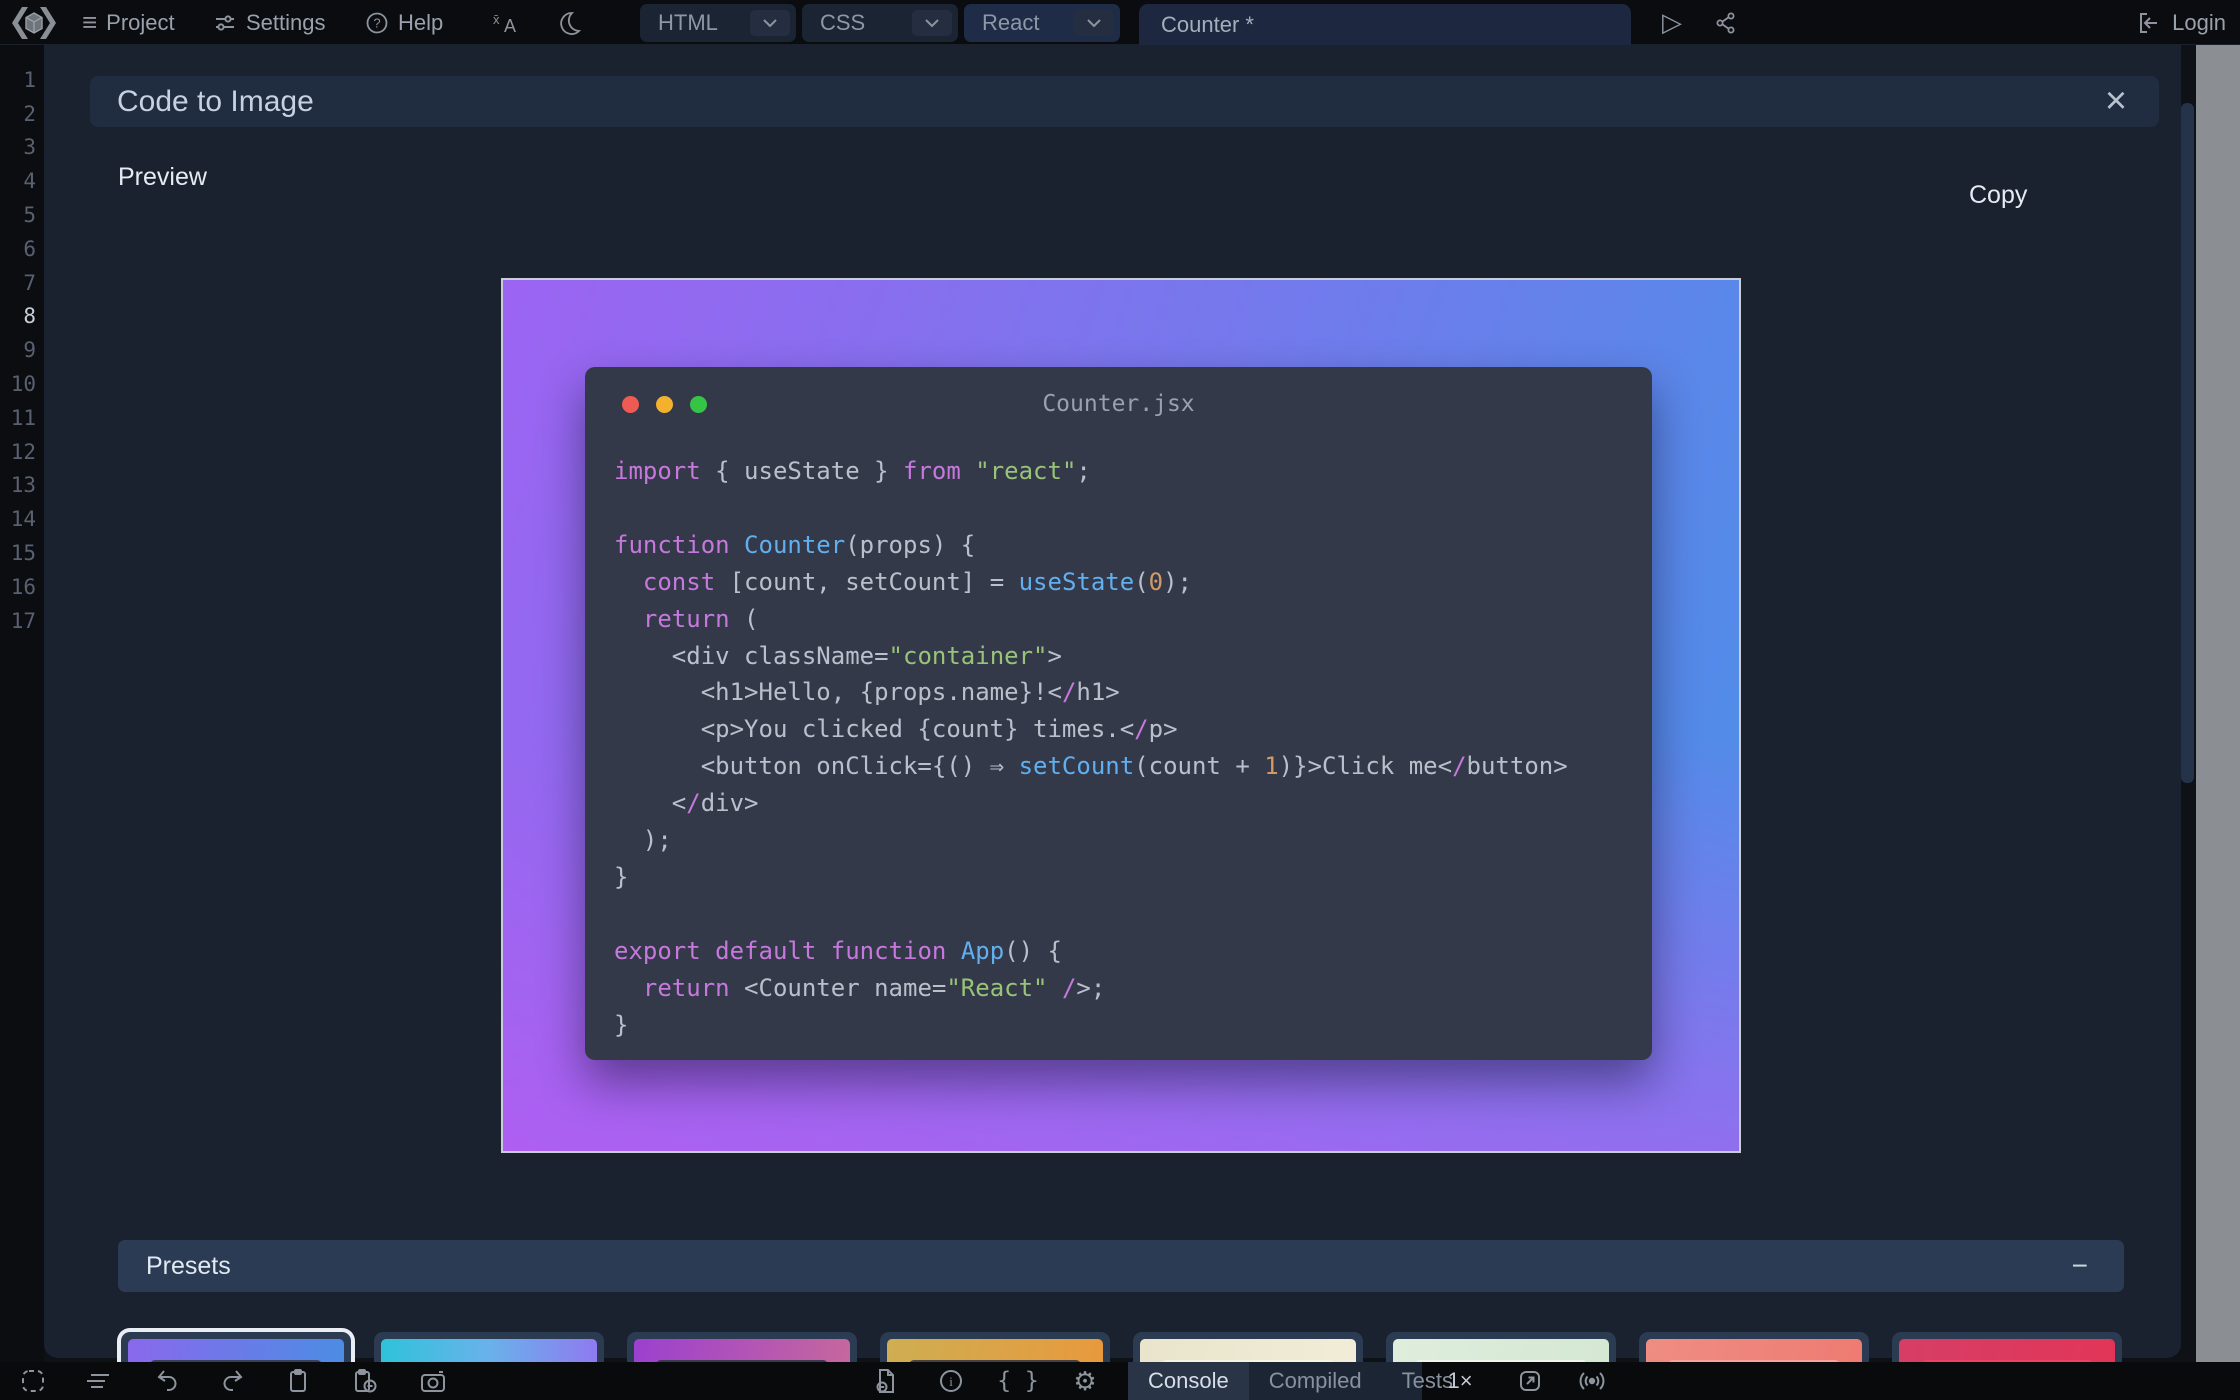 The image size is (2240, 1400). What do you see at coordinates (29, 316) in the screenshot?
I see `line-number: 8` at bounding box center [29, 316].